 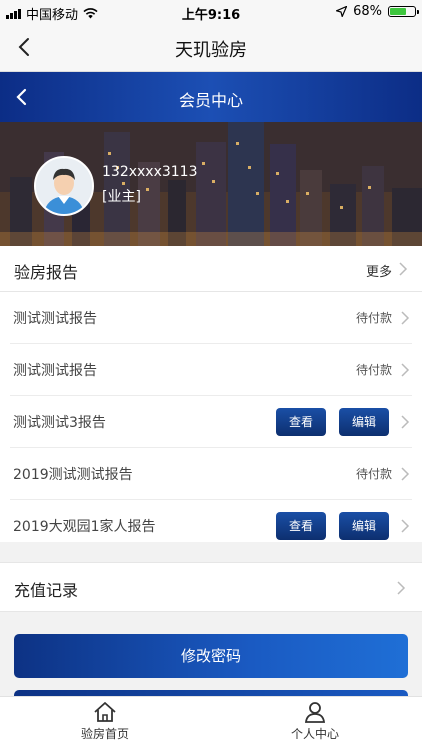 I want to click on avatar, so click(x=64, y=186).